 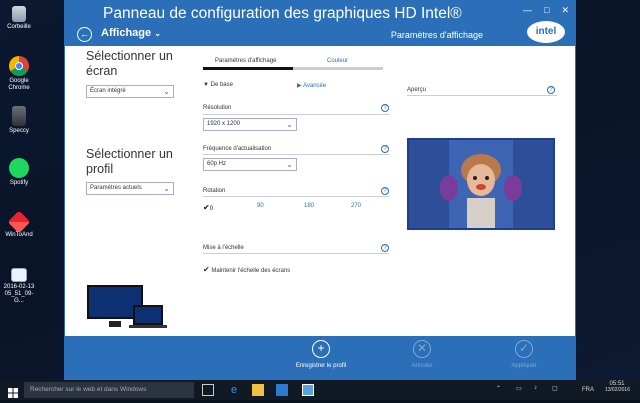 I want to click on scaling-label: Mise à l'échelle, so click(x=223, y=248).